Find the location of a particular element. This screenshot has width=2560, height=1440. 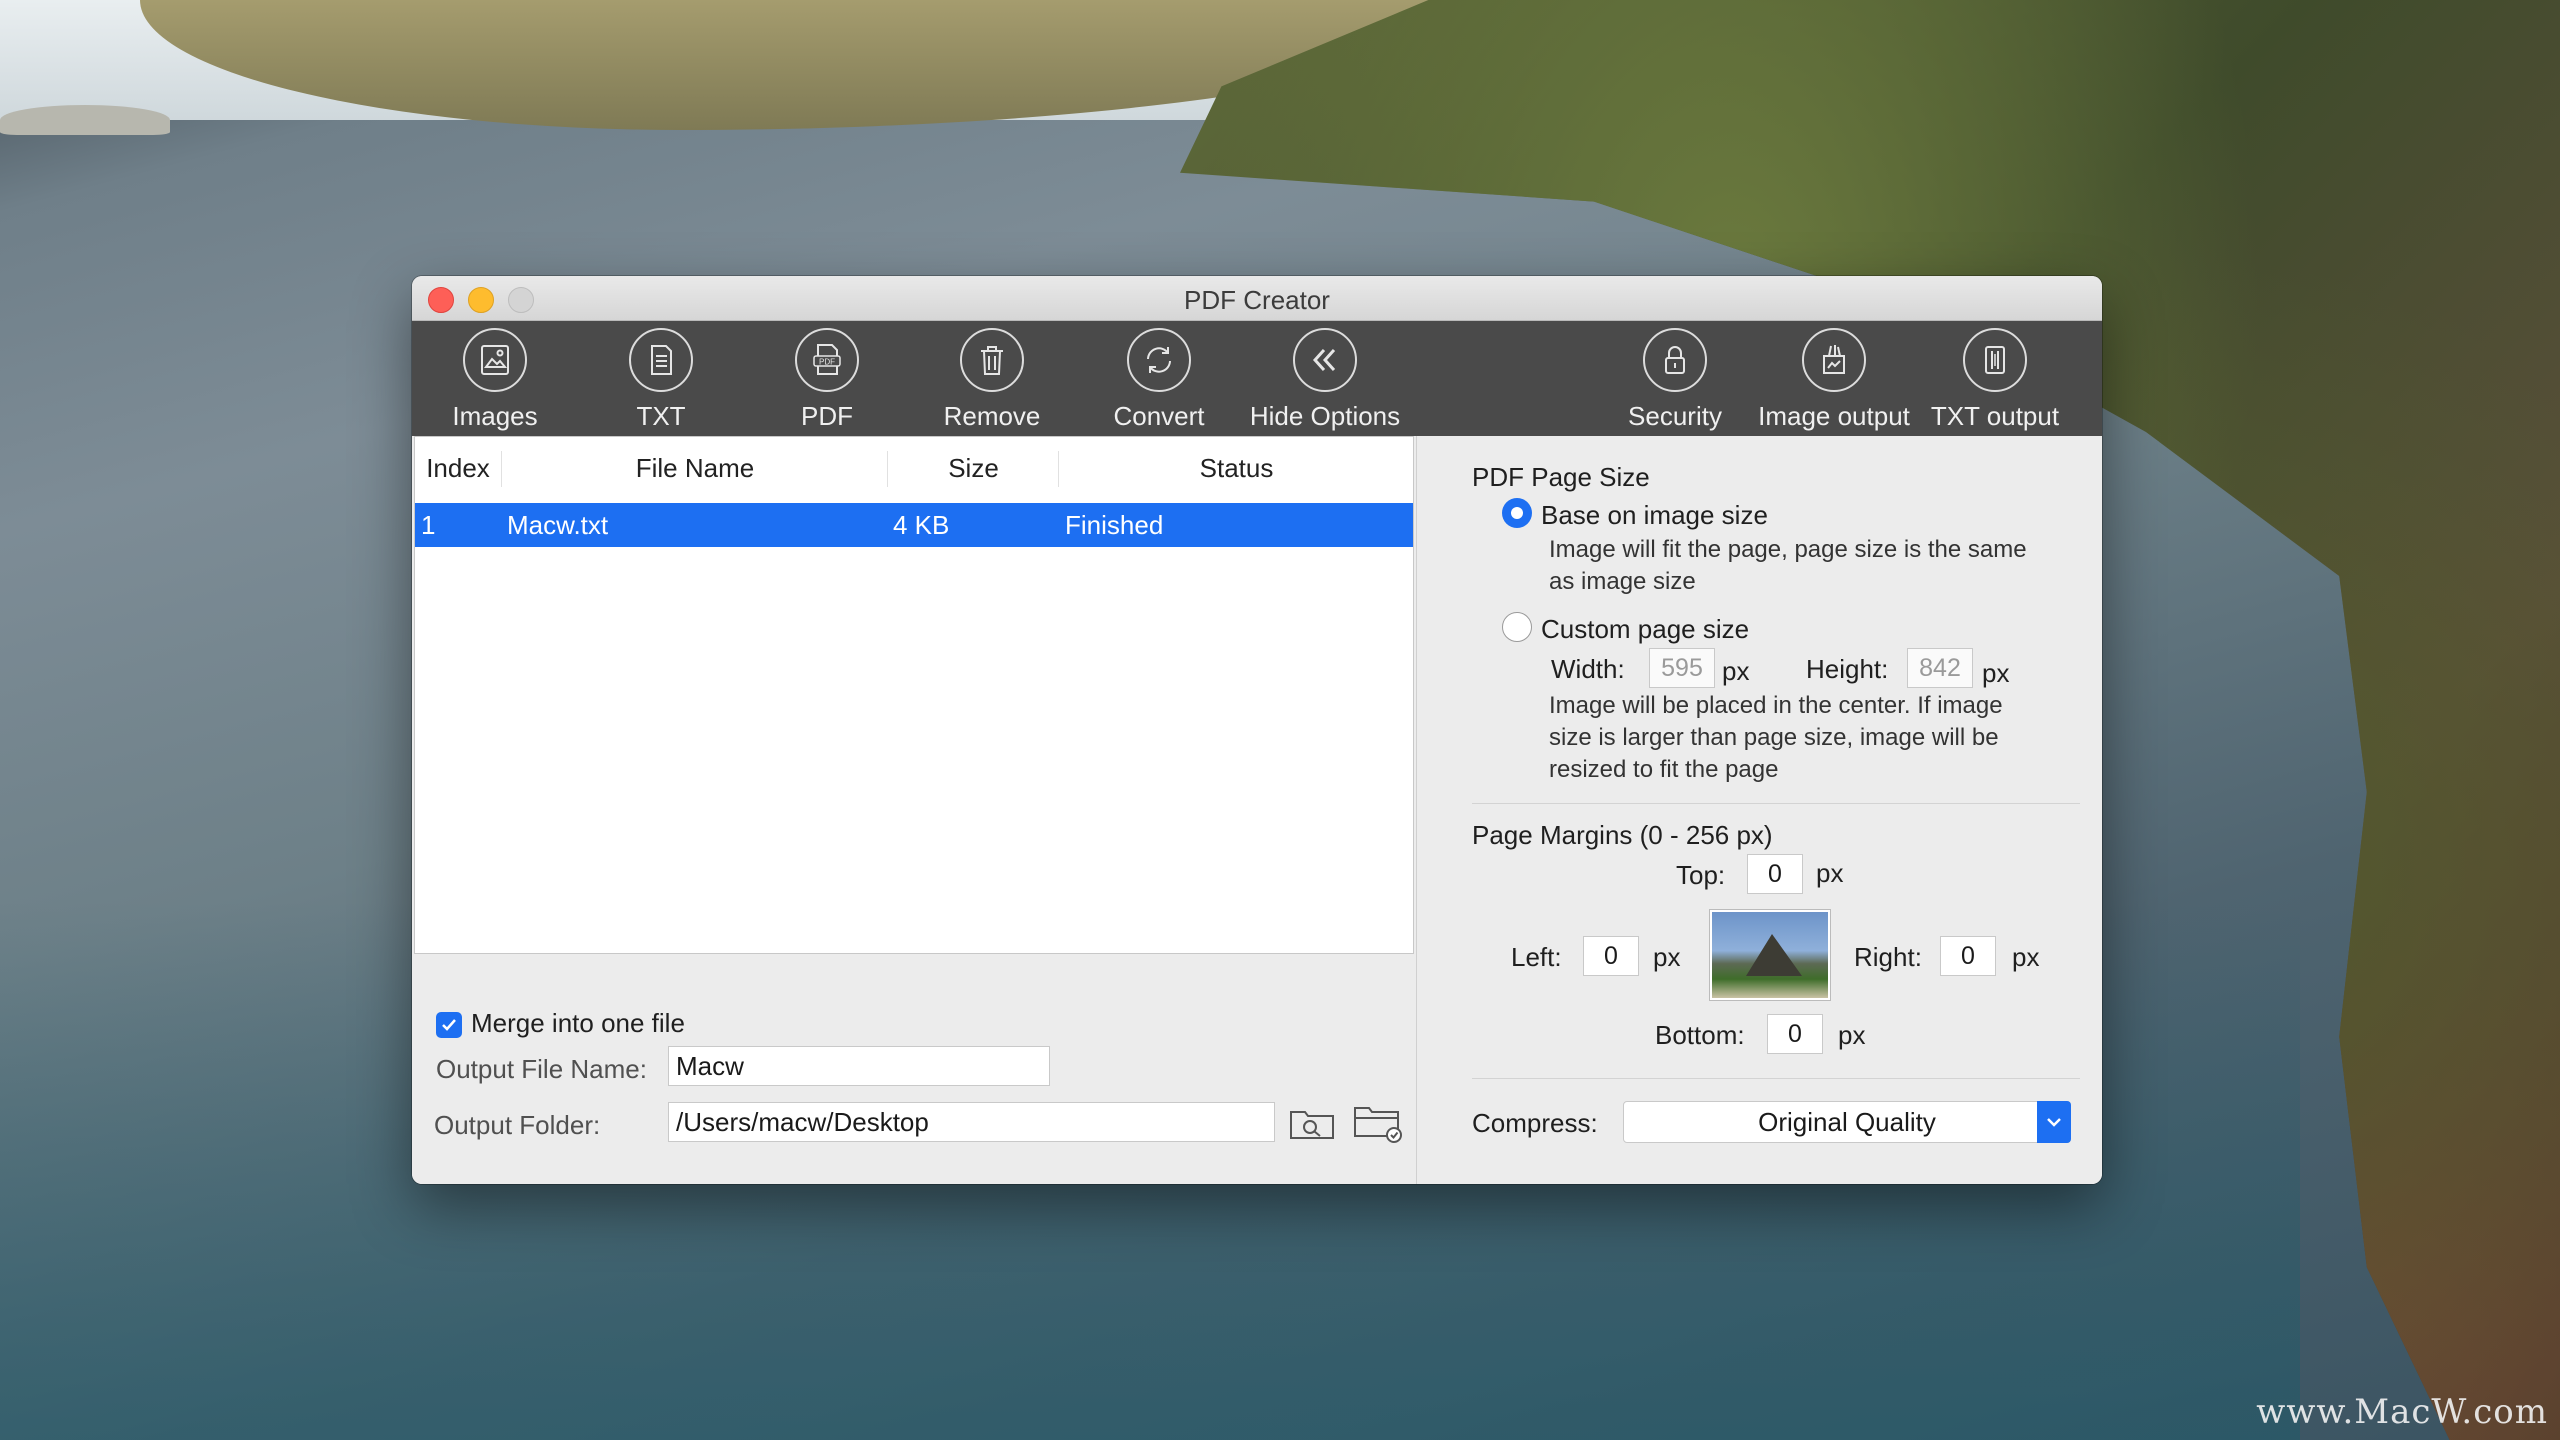

cell-index: 1 is located at coordinates (428, 525).